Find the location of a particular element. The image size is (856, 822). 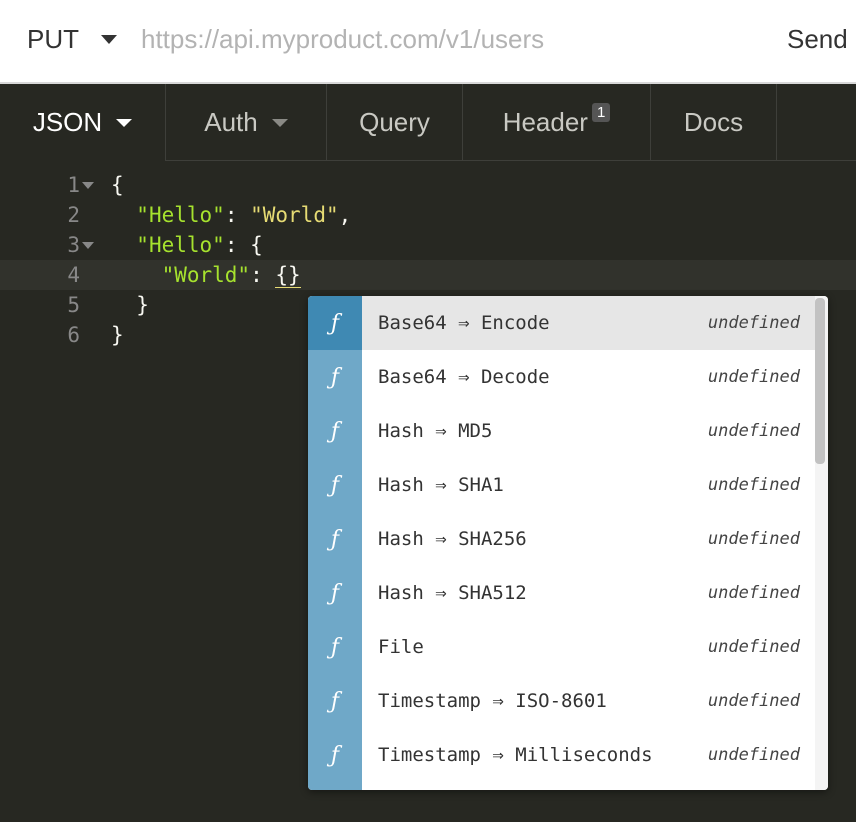

tab-divider is located at coordinates (776, 122).